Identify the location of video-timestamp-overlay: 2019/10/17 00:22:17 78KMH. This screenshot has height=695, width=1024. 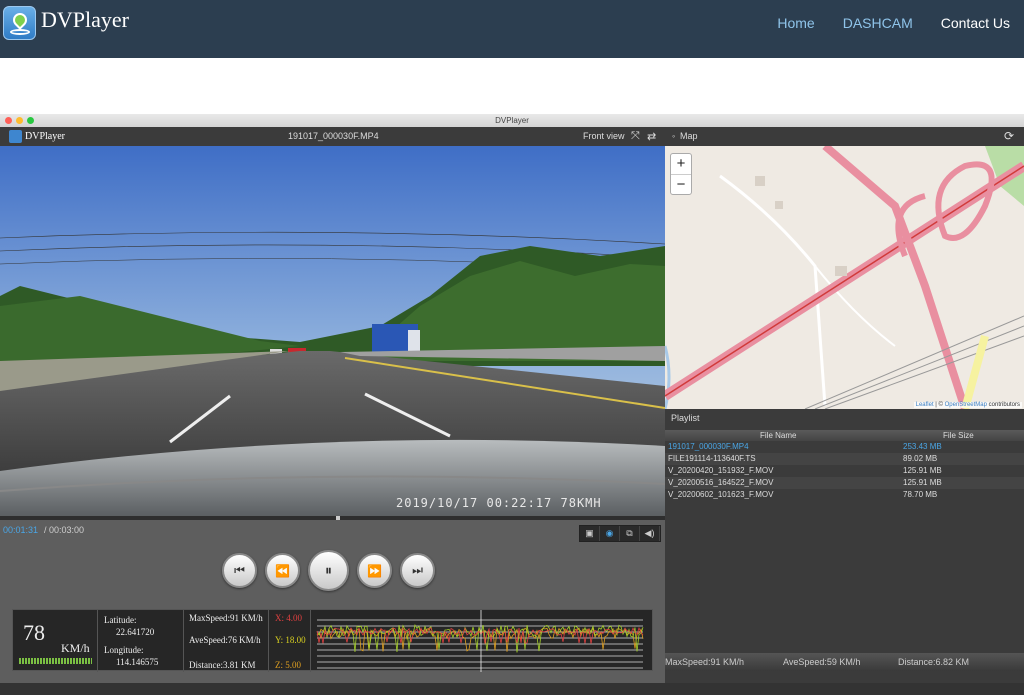
(499, 503).